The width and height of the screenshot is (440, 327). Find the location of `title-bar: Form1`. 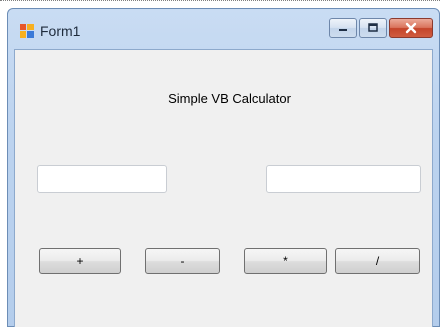

title-bar: Form1 is located at coordinates (223, 29).